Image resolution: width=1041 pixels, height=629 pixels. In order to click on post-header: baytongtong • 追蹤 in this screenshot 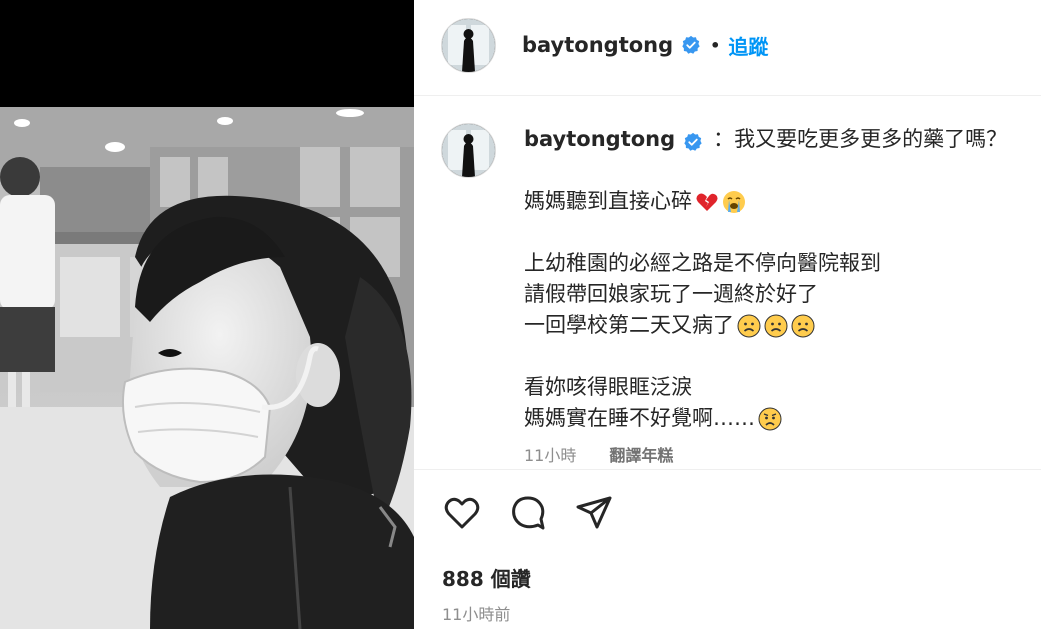, I will do `click(727, 48)`.